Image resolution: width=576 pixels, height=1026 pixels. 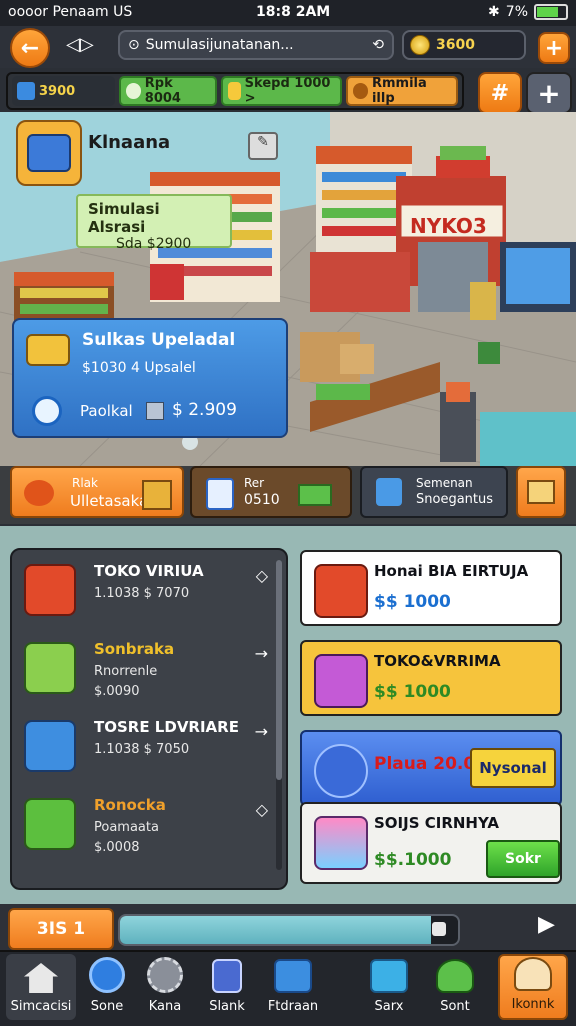 I want to click on resource-gems: 3900, so click(x=63, y=91).